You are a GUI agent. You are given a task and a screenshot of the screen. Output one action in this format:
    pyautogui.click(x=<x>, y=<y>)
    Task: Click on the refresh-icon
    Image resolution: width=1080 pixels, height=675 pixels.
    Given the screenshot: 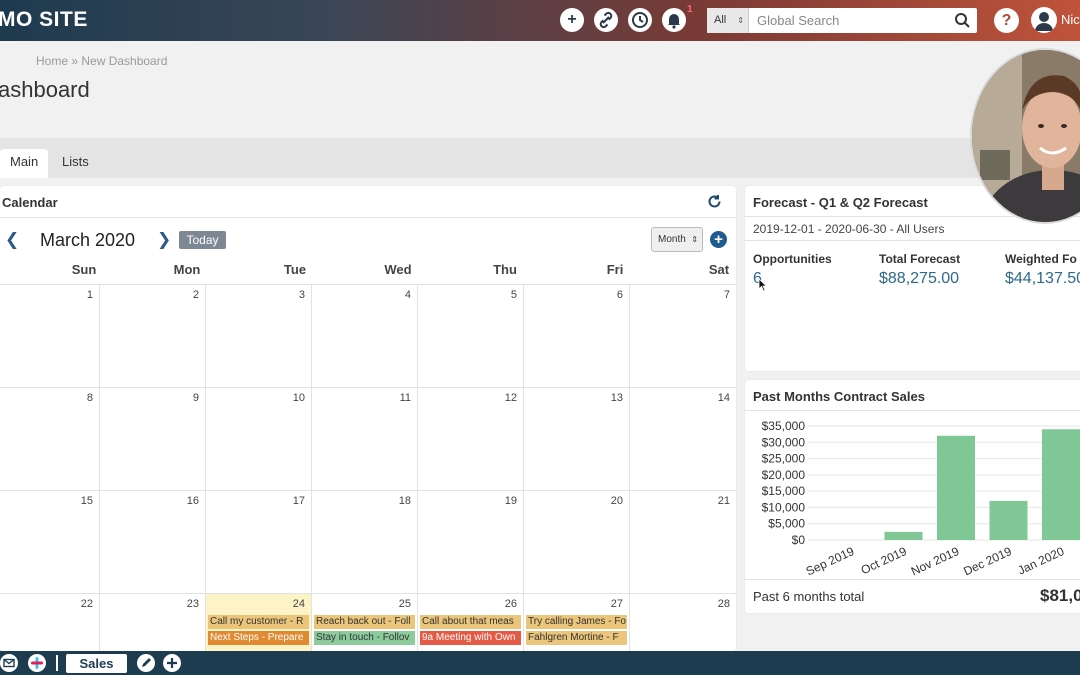 What is the action you would take?
    pyautogui.click(x=714, y=201)
    